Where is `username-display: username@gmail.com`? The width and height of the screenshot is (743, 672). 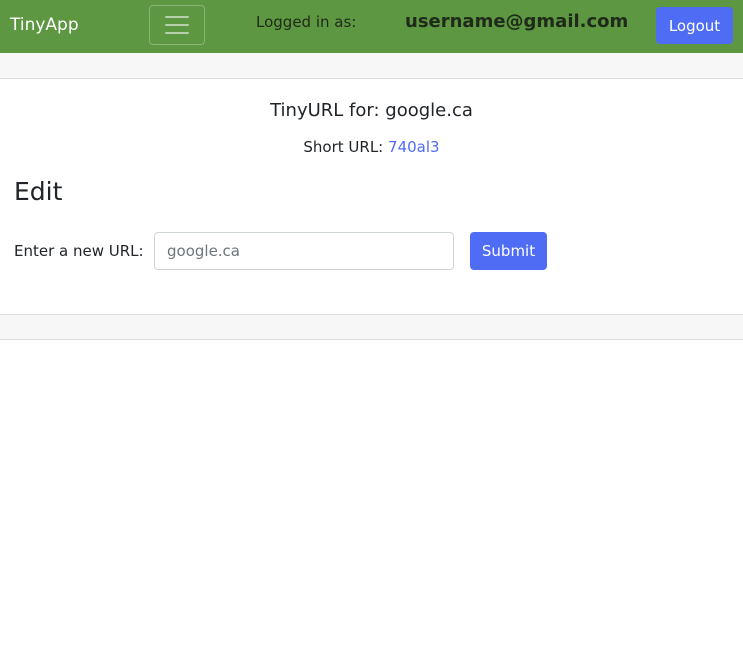 username-display: username@gmail.com is located at coordinates (517, 21).